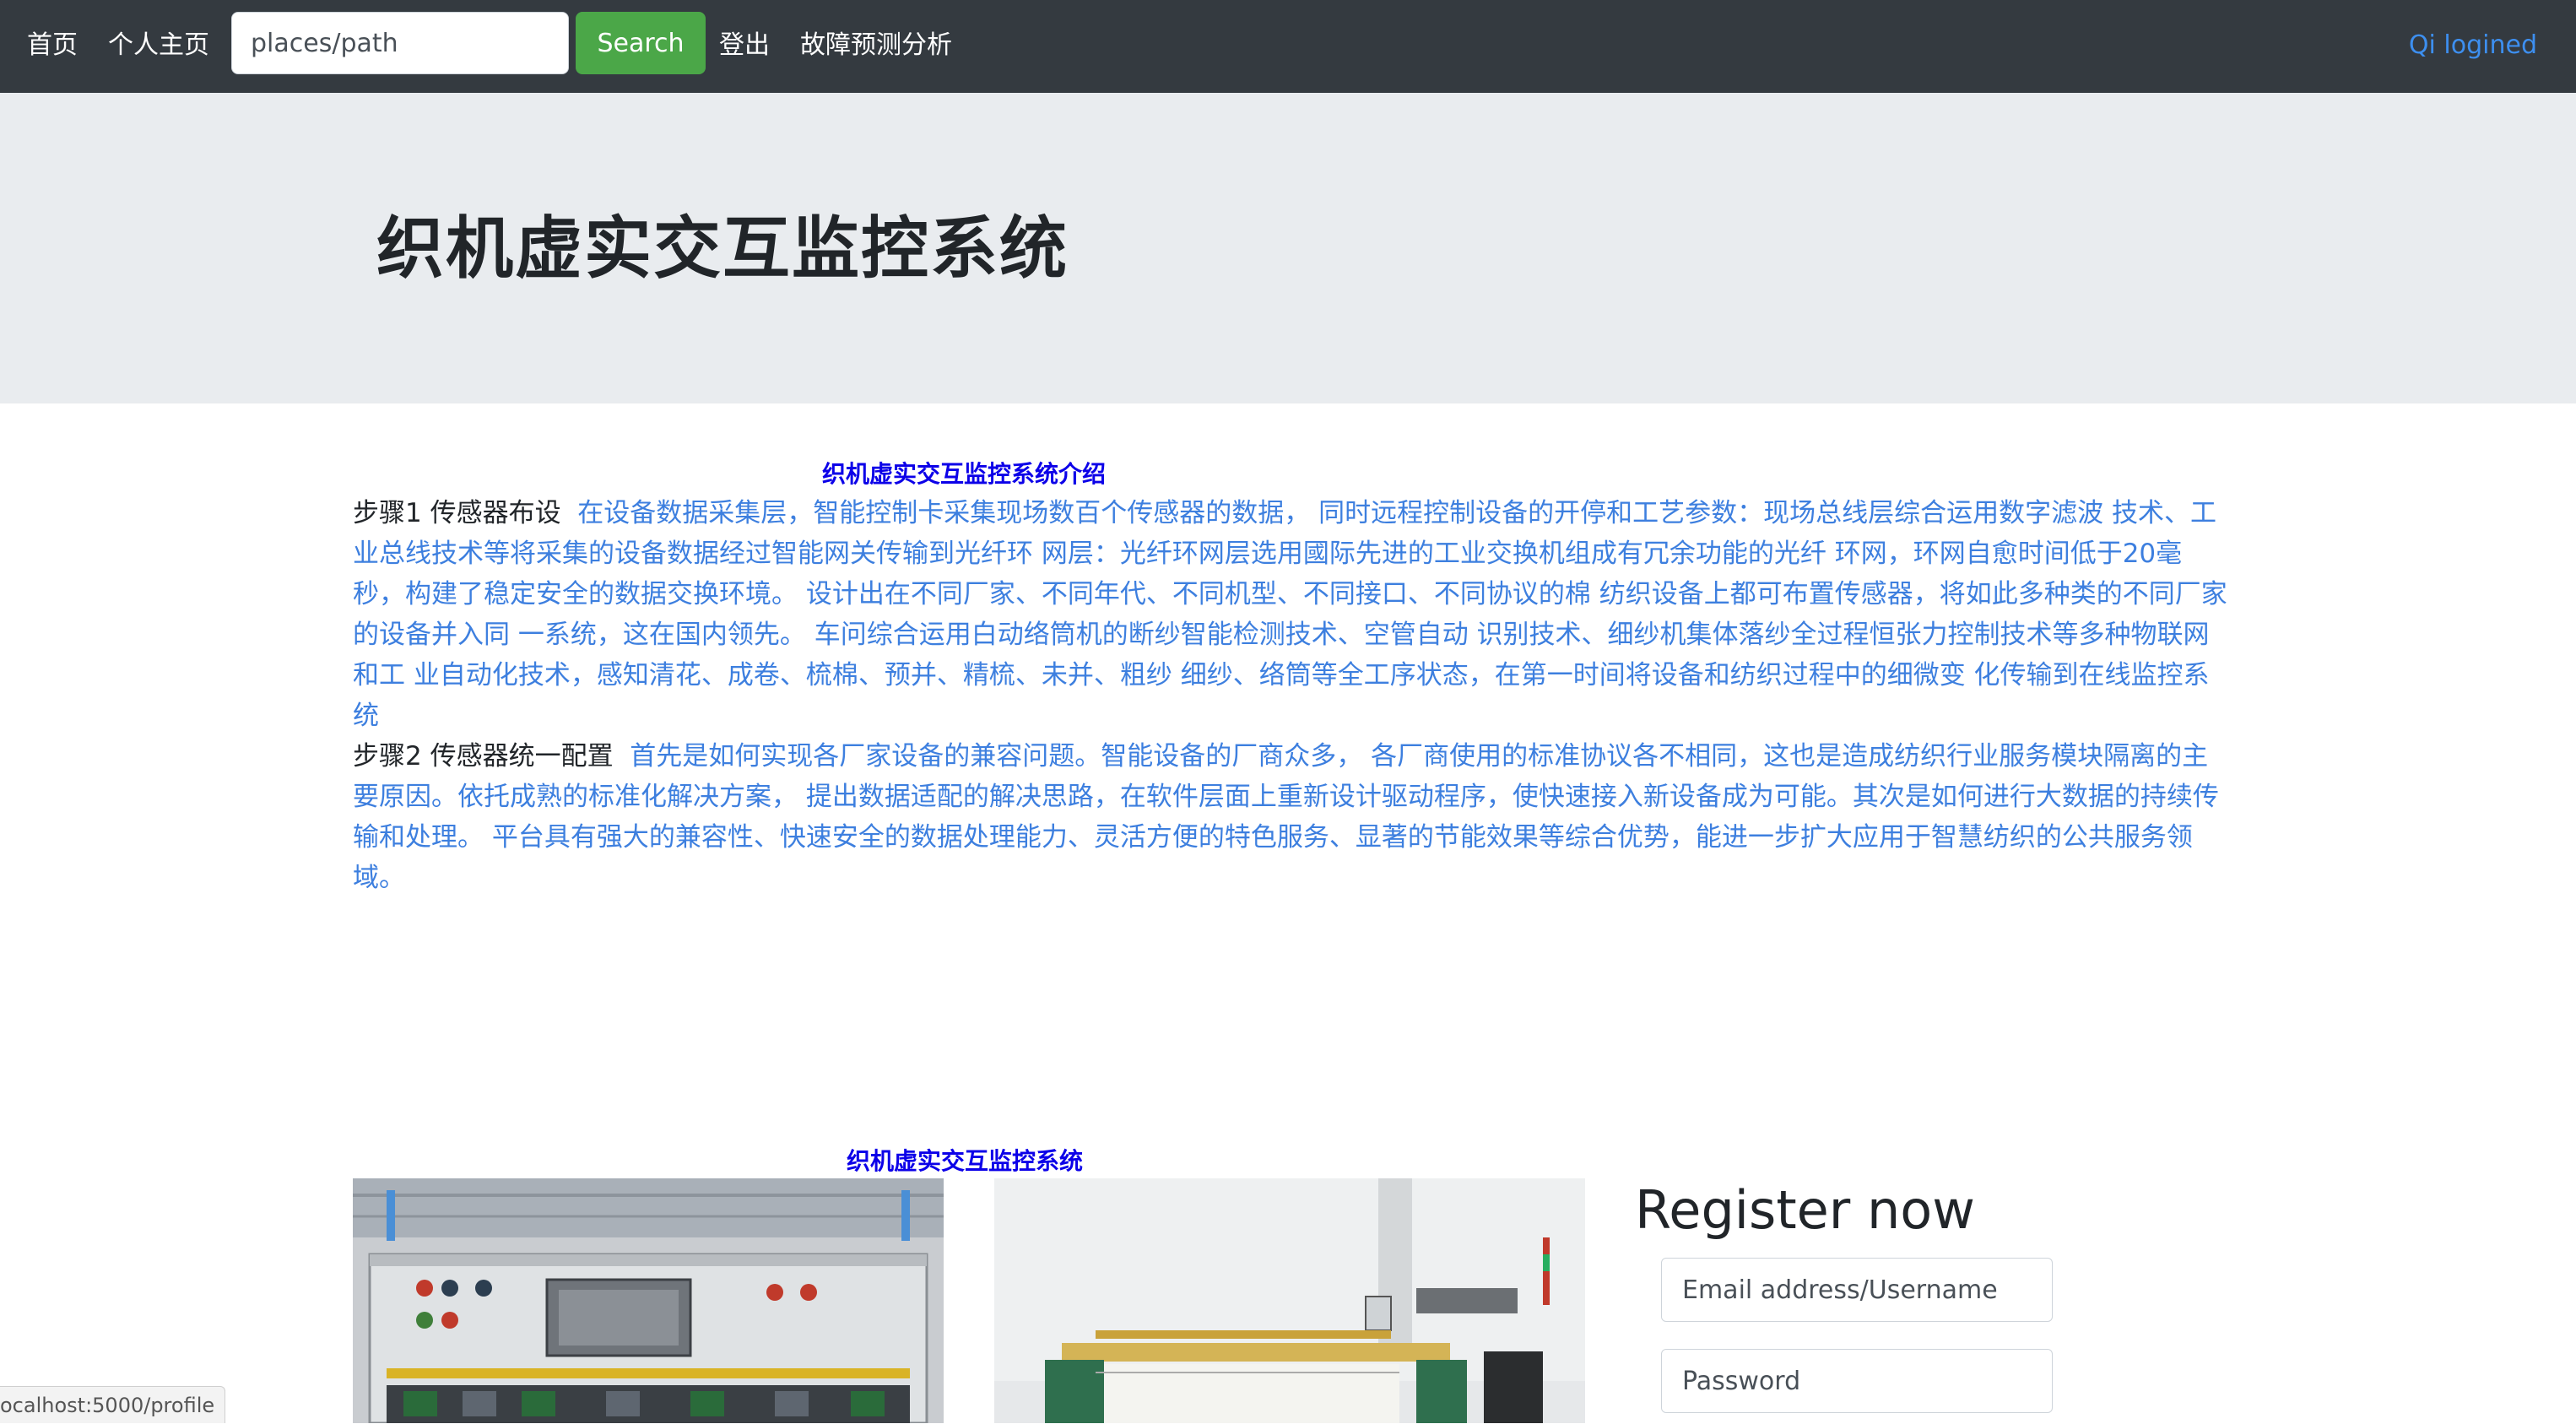 The height and width of the screenshot is (1424, 2576). Describe the element at coordinates (1857, 1290) in the screenshot. I see `email-field` at that location.